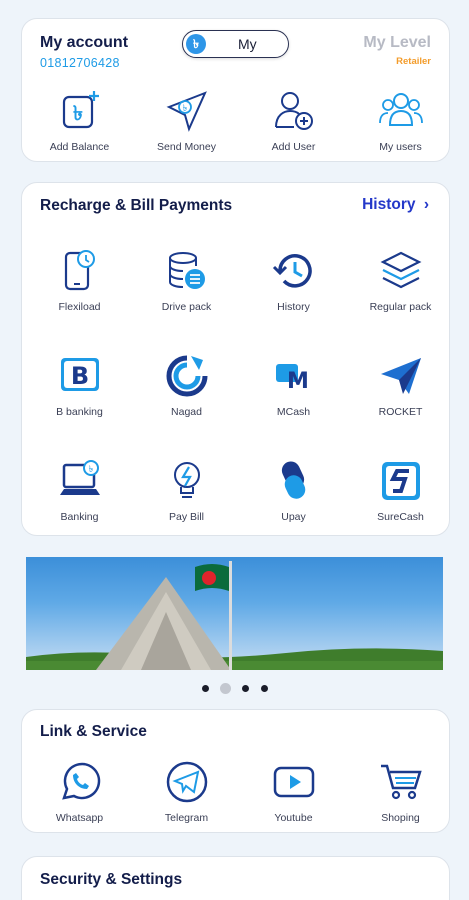 Image resolution: width=469 pixels, height=900 pixels. I want to click on shopping-button: Shoping, so click(400, 800).